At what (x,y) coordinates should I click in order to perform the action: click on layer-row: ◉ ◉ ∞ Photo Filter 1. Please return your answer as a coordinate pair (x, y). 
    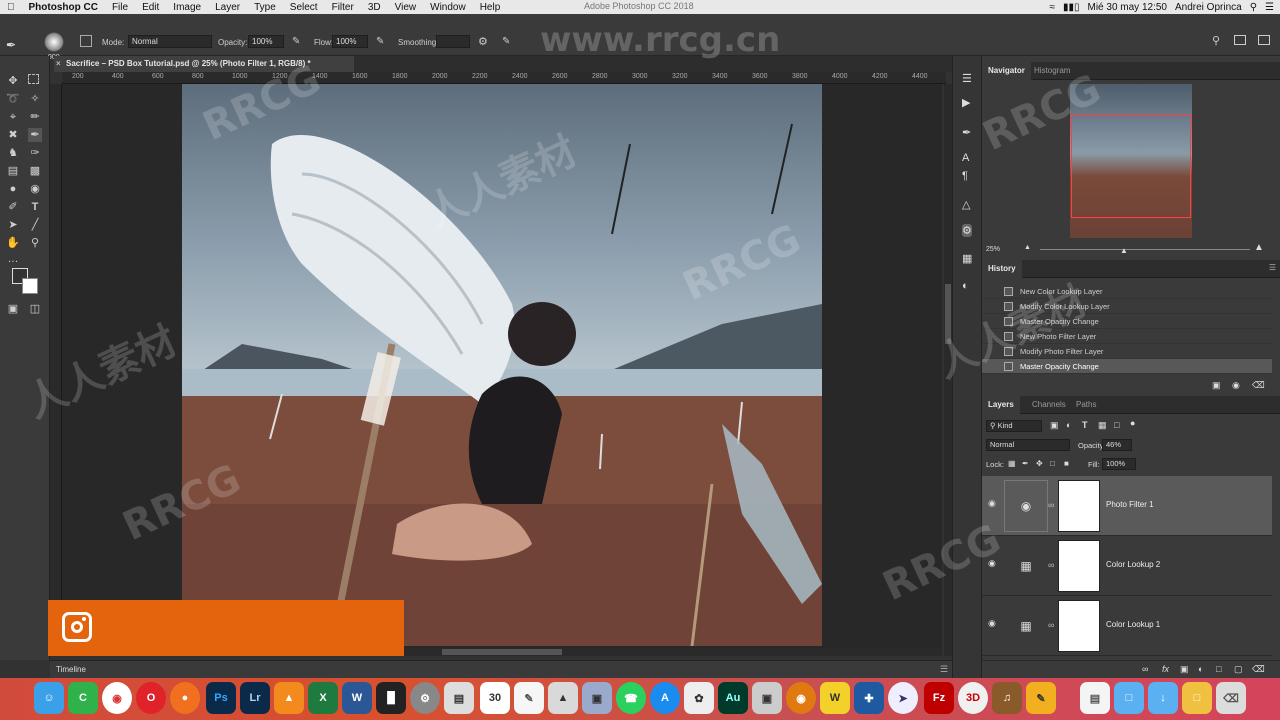
    Looking at the image, I should click on (1127, 506).